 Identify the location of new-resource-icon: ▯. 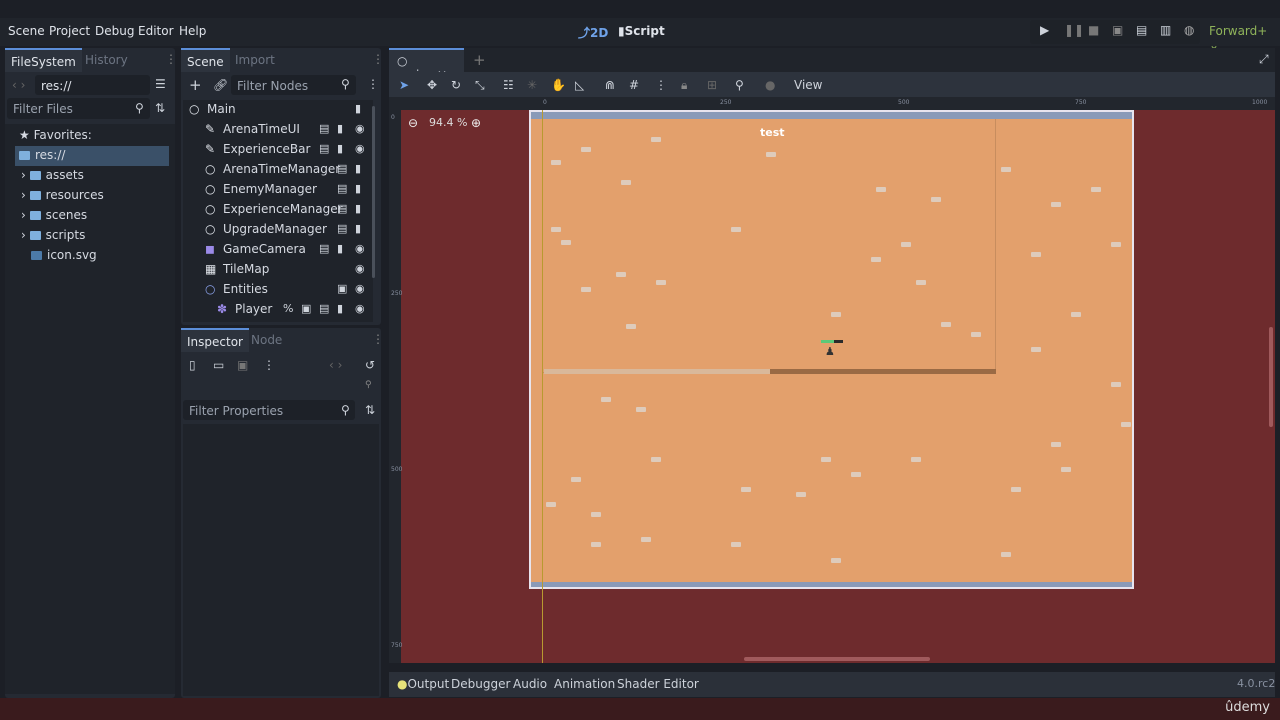
(192, 365).